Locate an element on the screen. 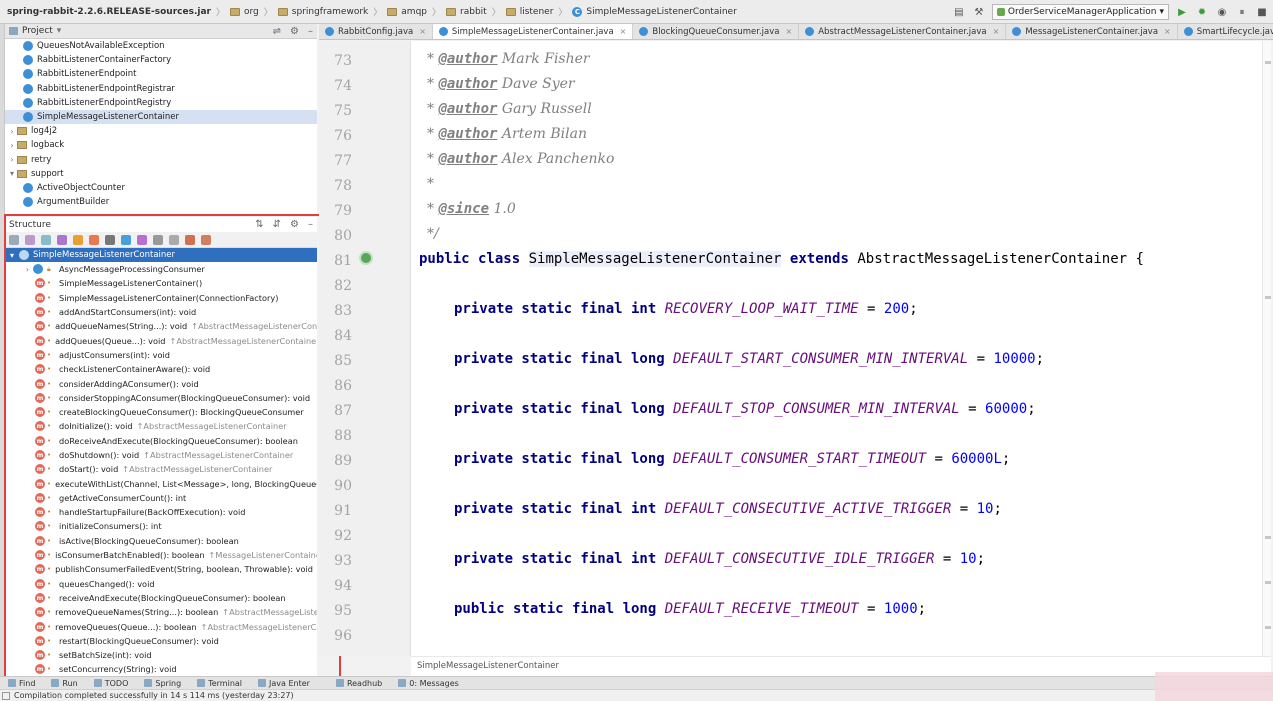 This screenshot has width=1273, height=701. run-icon: ▶ is located at coordinates (1182, 12).